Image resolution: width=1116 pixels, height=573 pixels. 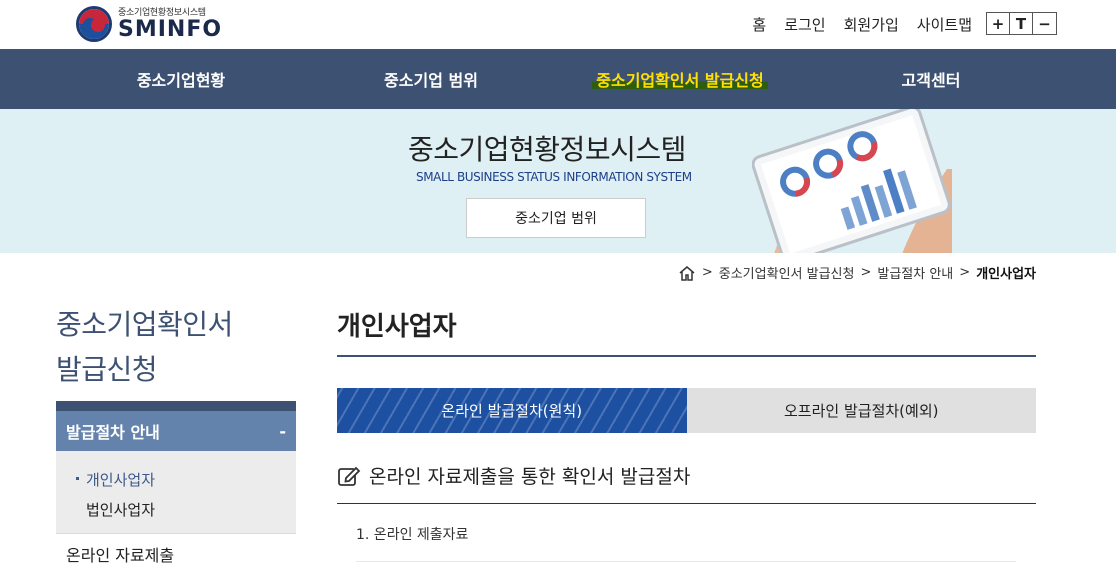 I want to click on login-link: 로그인, so click(x=804, y=24).